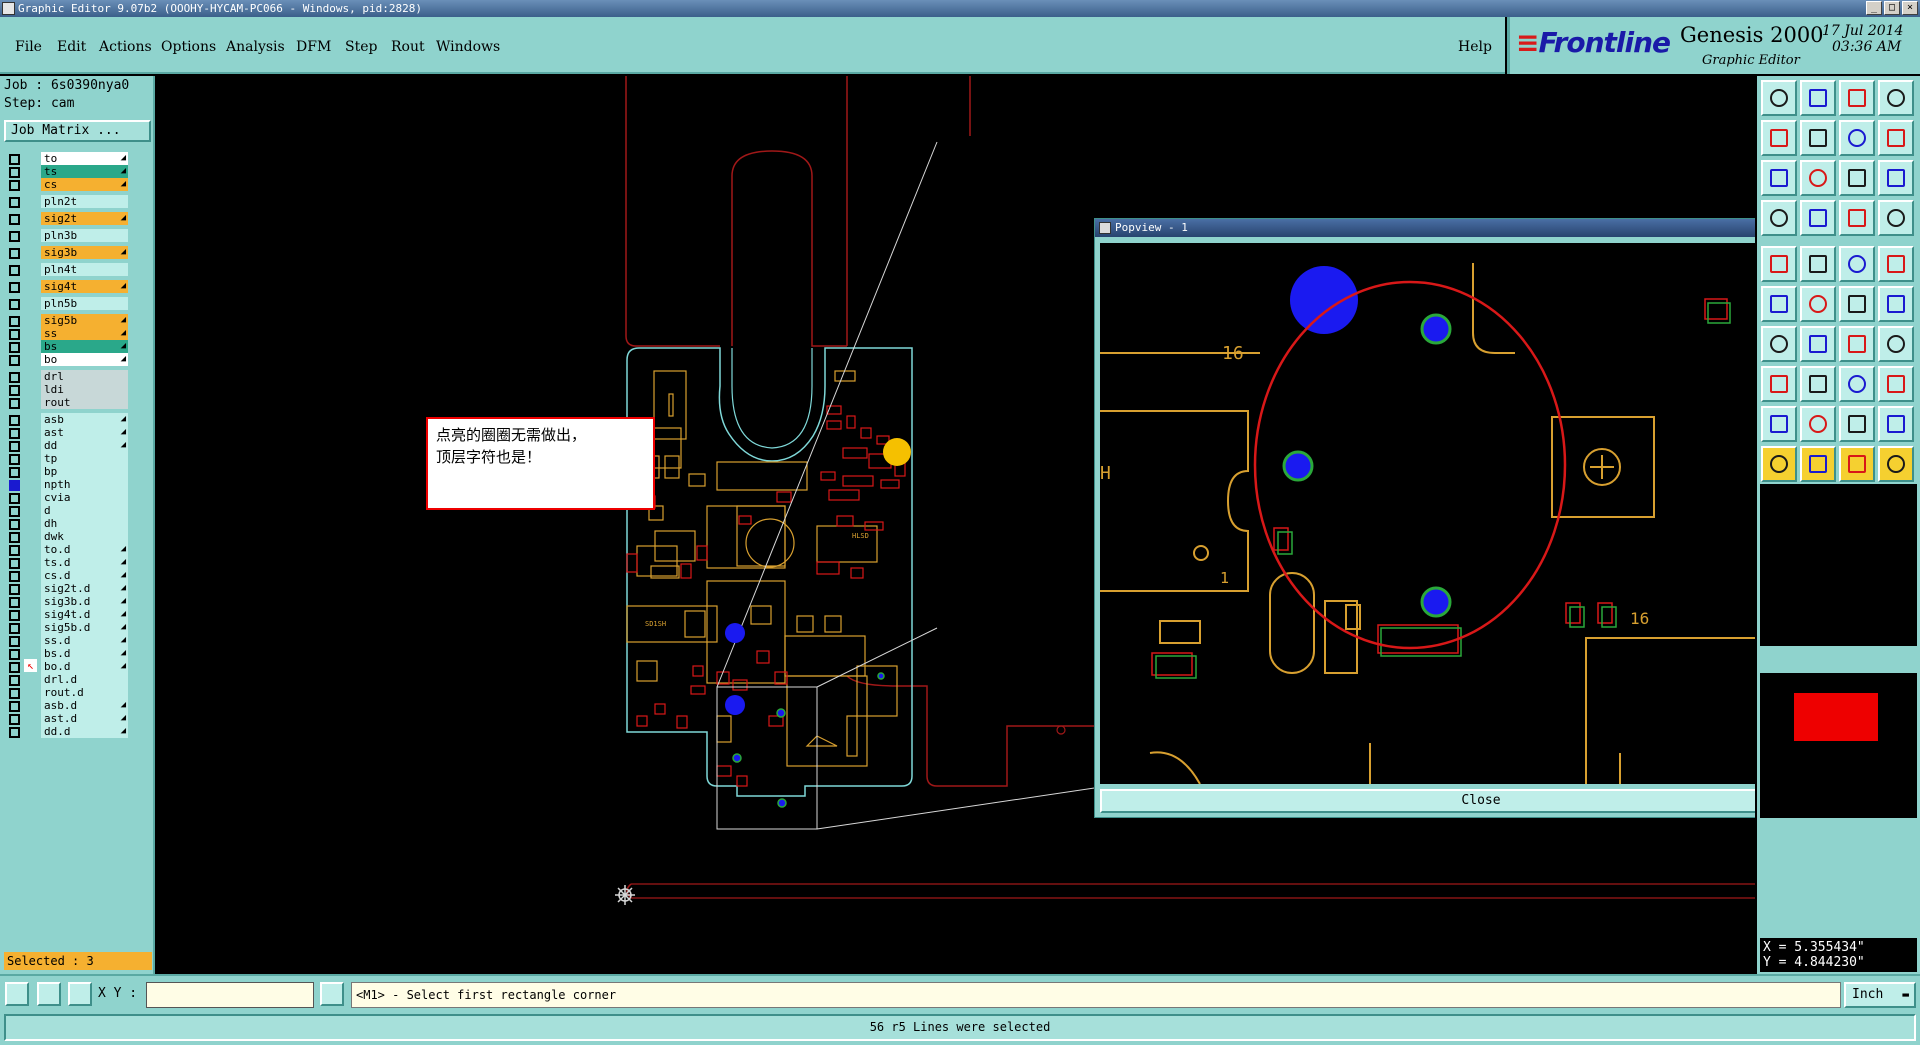 Image resolution: width=1920 pixels, height=1045 pixels. Describe the element at coordinates (84, 171) in the screenshot. I see `layer-name: ts ◢` at that location.